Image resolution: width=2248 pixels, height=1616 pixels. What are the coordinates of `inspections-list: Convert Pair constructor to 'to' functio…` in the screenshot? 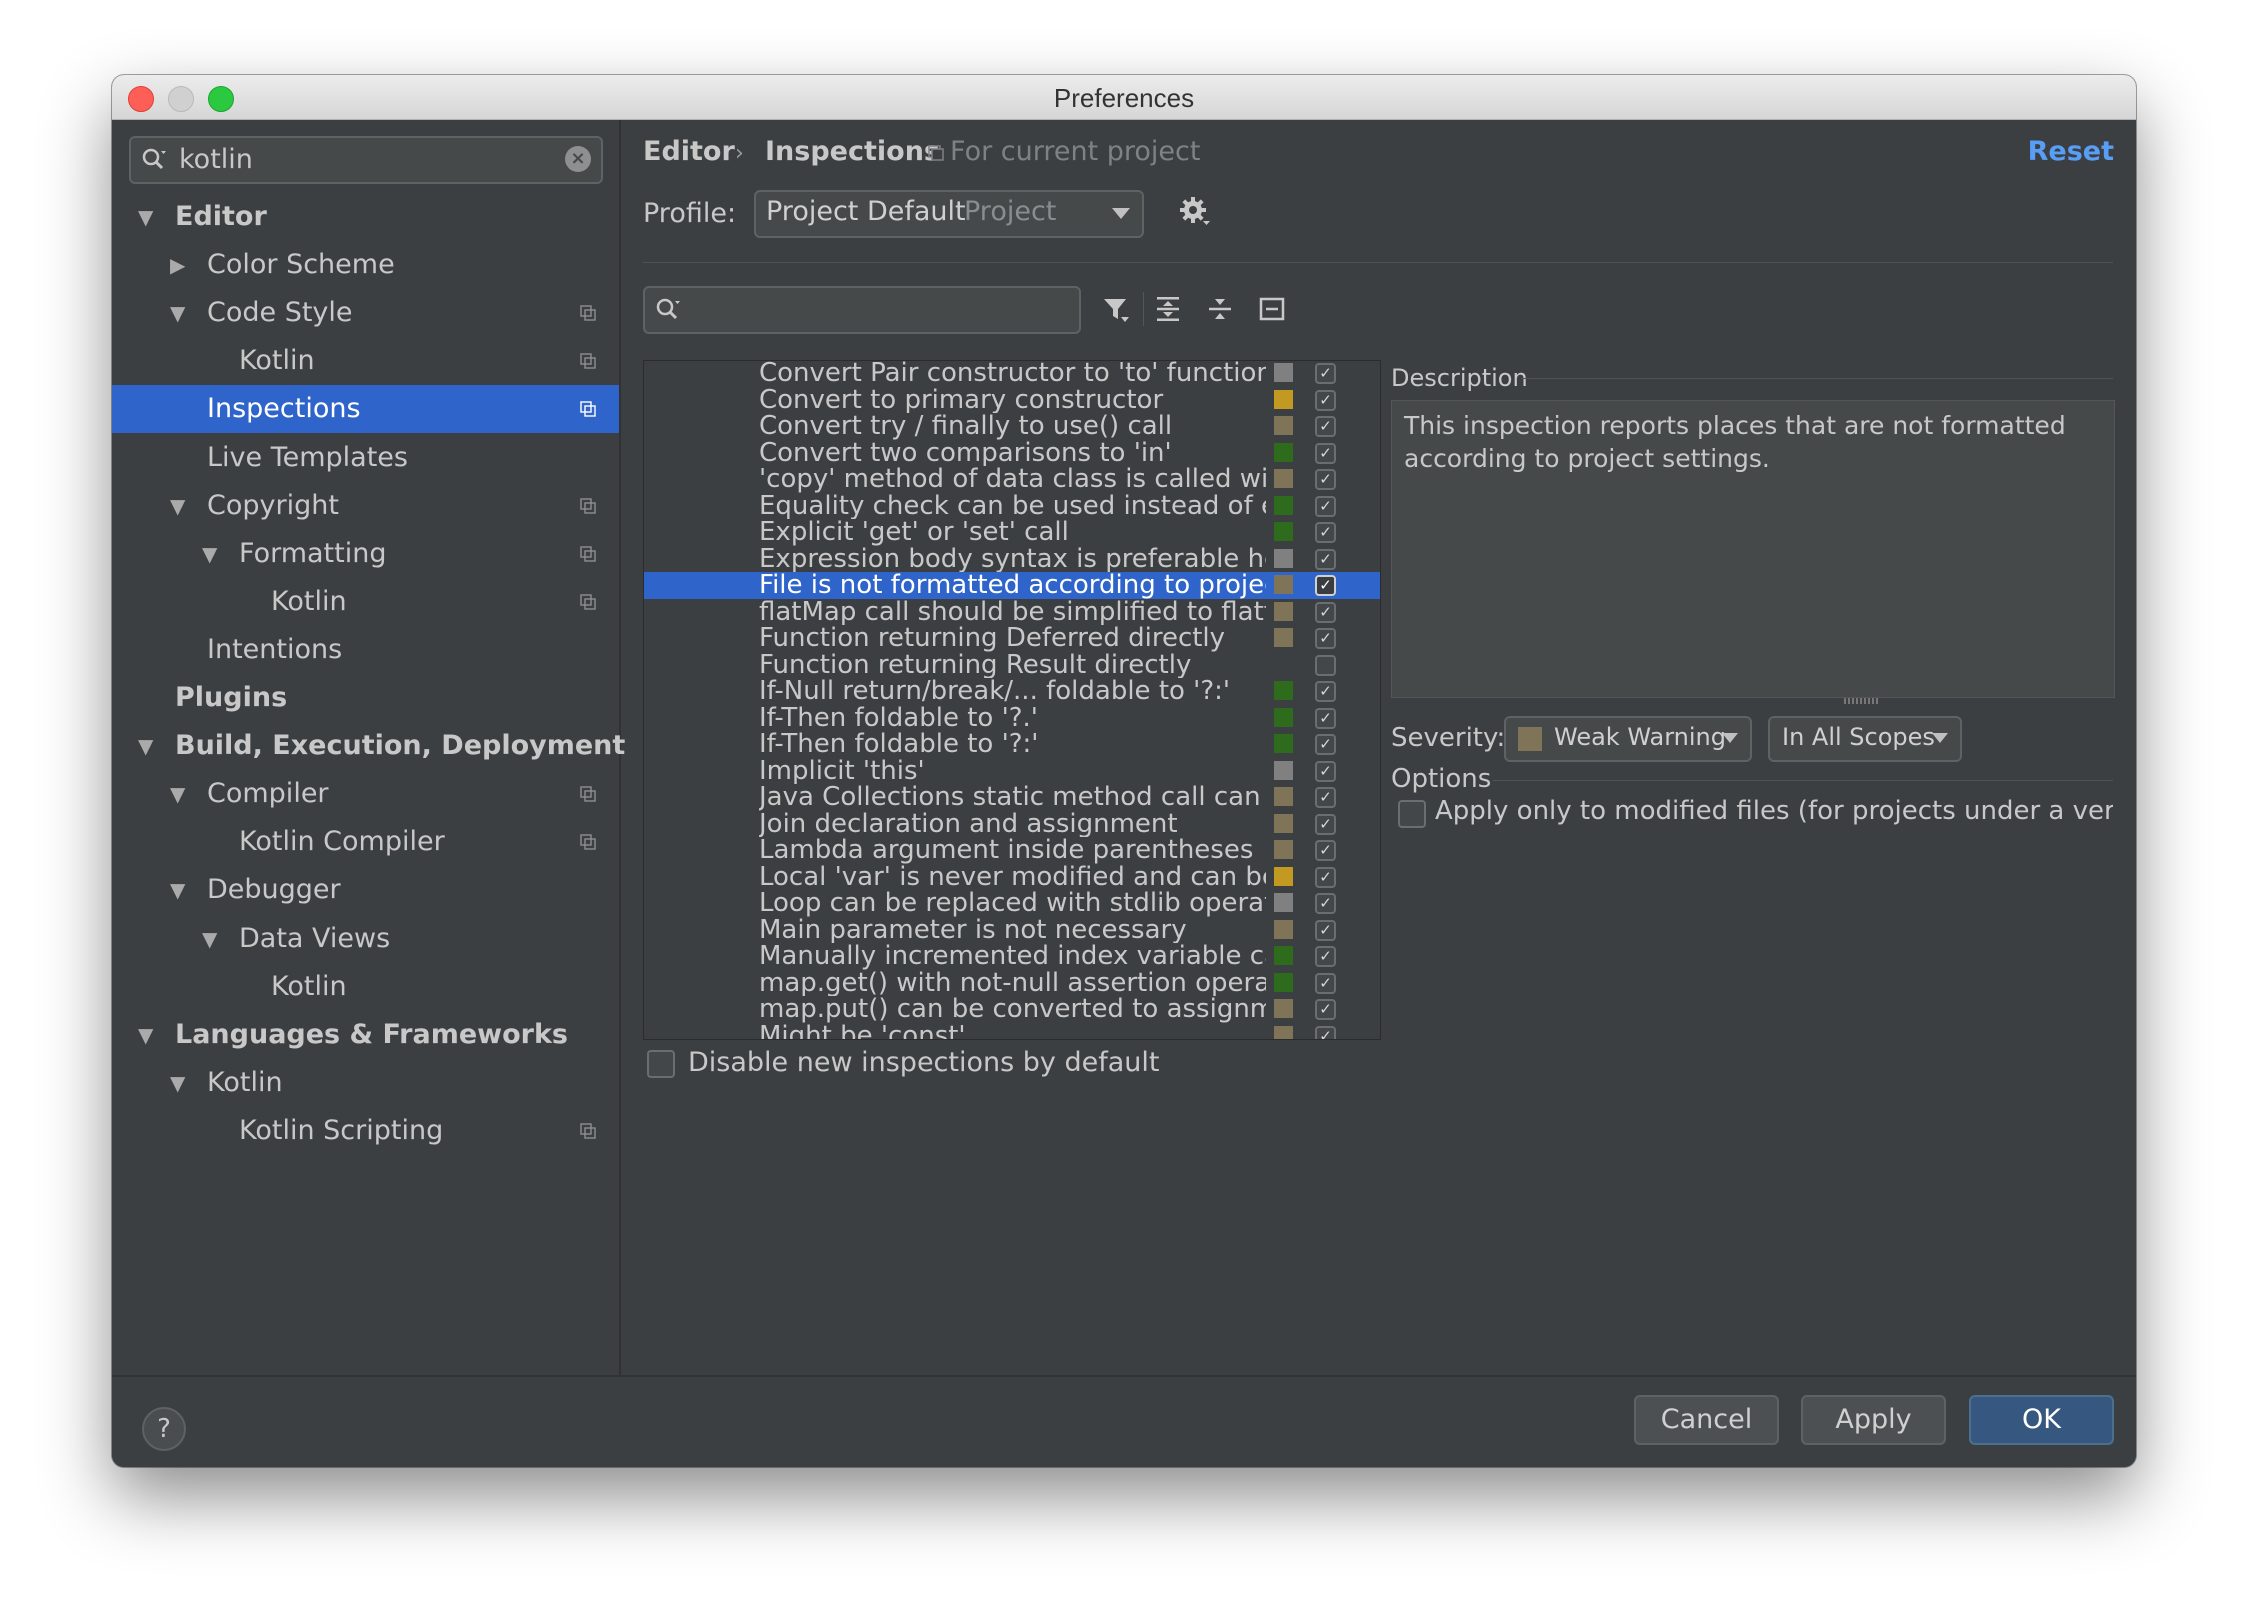 It's located at (1012, 700).